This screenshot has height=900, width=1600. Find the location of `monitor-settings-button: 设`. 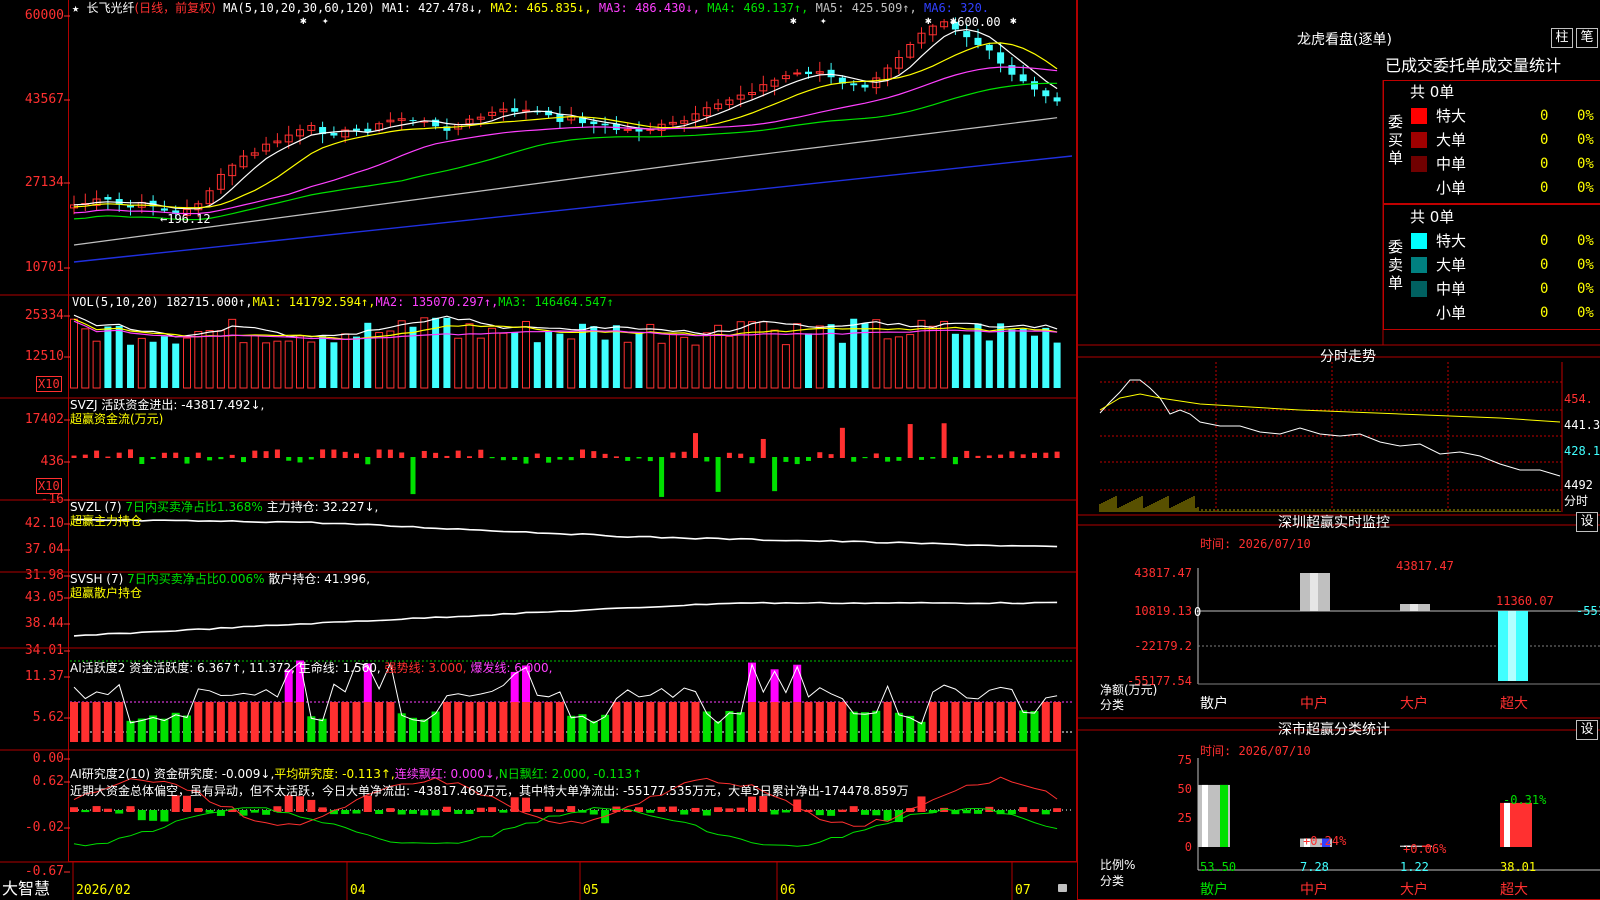

monitor-settings-button: 设 is located at coordinates (1587, 522).